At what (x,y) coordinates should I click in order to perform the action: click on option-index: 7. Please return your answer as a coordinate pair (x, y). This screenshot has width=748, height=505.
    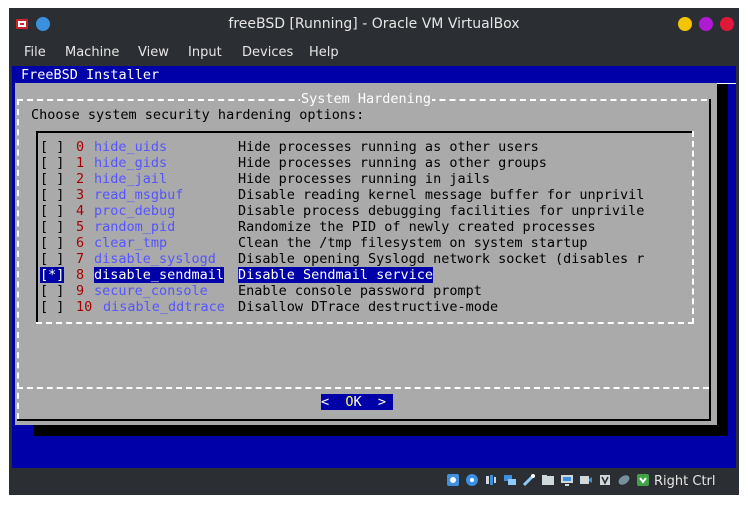
    Looking at the image, I should click on (80, 259).